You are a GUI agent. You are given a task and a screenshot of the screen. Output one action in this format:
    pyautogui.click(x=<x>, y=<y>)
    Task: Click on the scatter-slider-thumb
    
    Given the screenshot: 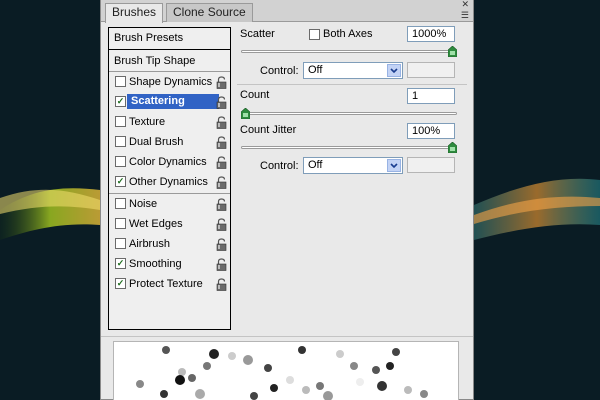 What is the action you would take?
    pyautogui.click(x=452, y=51)
    